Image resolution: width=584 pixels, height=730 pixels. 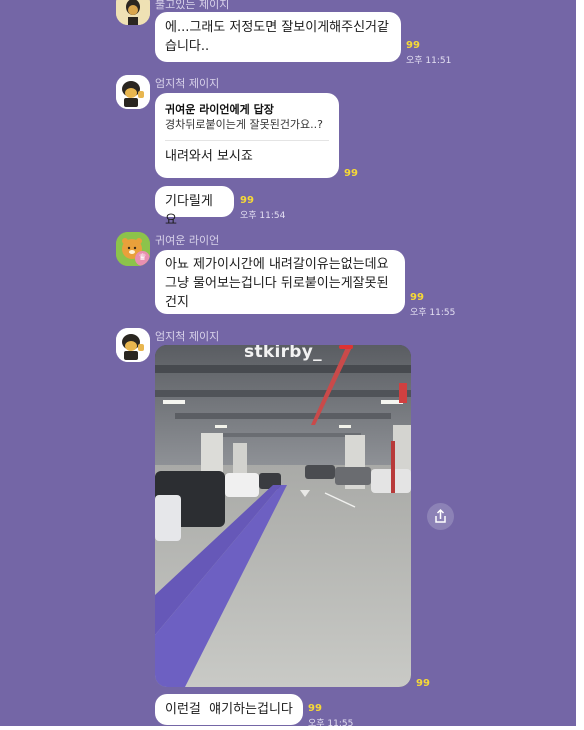 I want to click on screenshot-border-right, so click(x=580, y=365).